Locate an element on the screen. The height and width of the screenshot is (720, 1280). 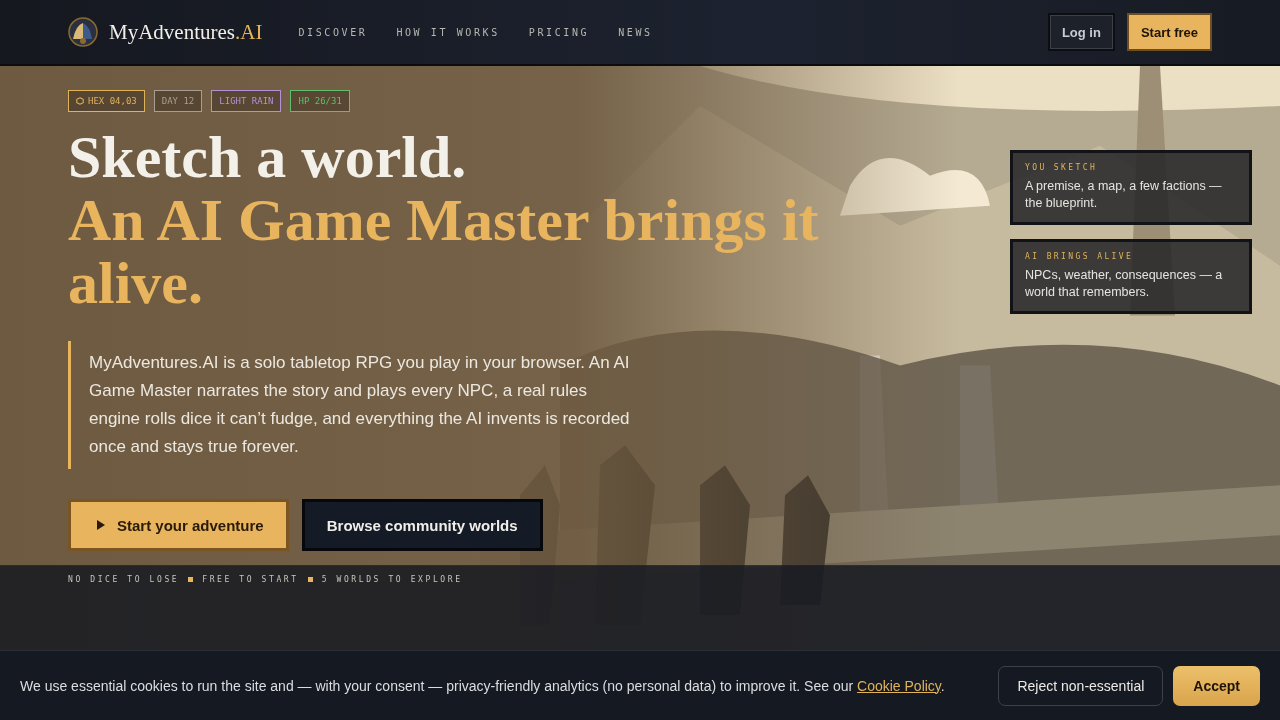
login-button: Log in is located at coordinates (1081, 32).